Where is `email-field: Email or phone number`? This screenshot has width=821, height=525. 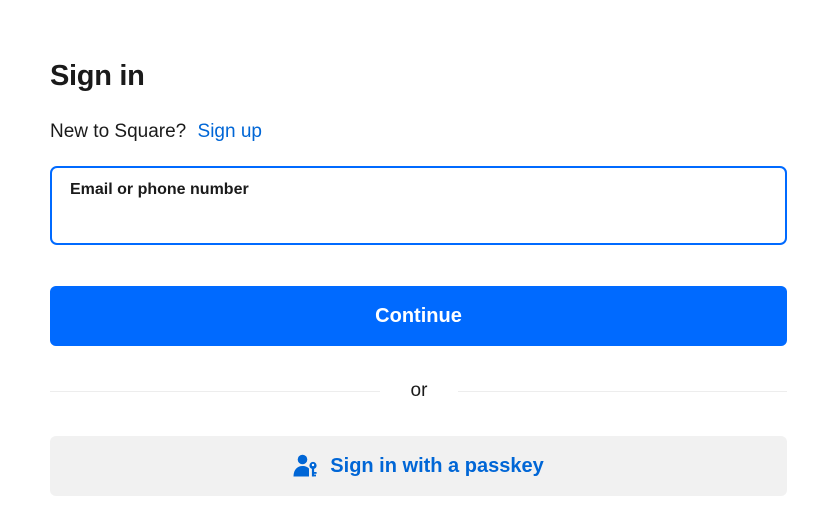 email-field: Email or phone number is located at coordinates (418, 205).